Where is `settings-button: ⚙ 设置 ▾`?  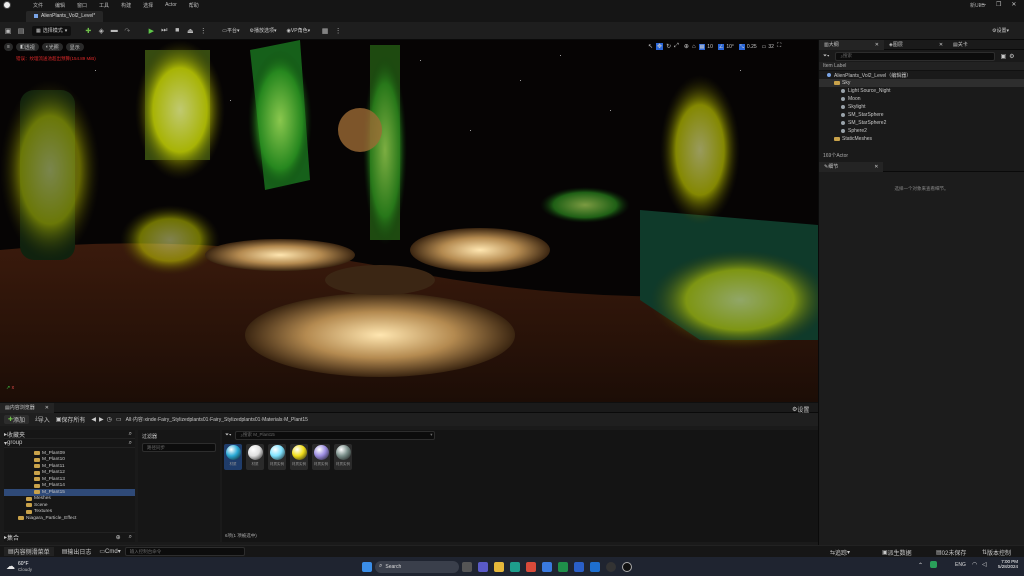
settings-button: ⚙ 设置 ▾ is located at coordinates (1000, 31).